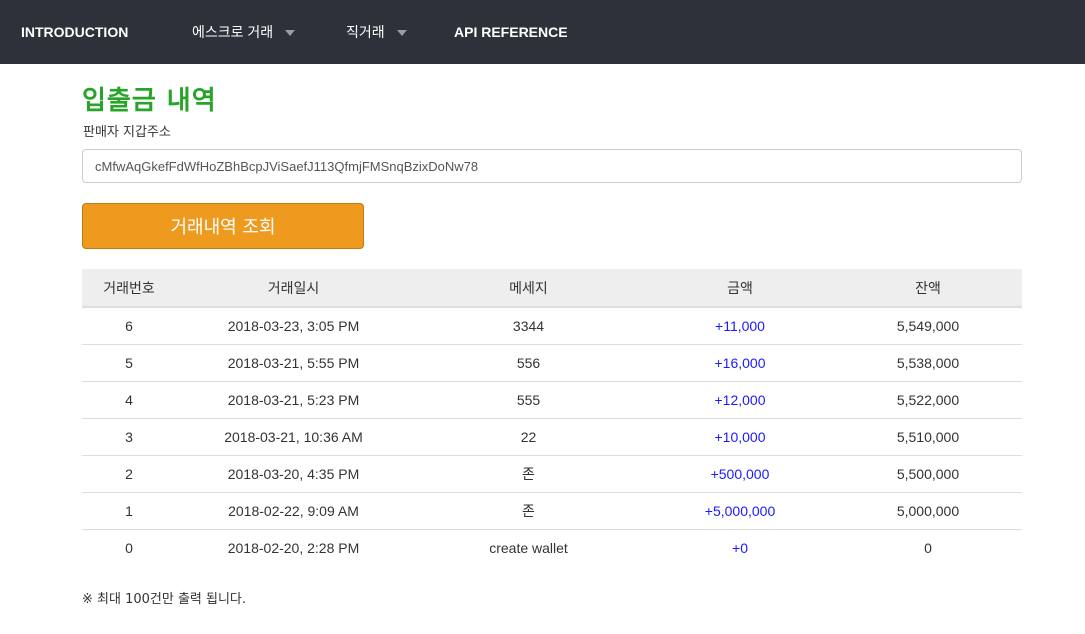  What do you see at coordinates (528, 288) in the screenshot?
I see `header-message: 메세지` at bounding box center [528, 288].